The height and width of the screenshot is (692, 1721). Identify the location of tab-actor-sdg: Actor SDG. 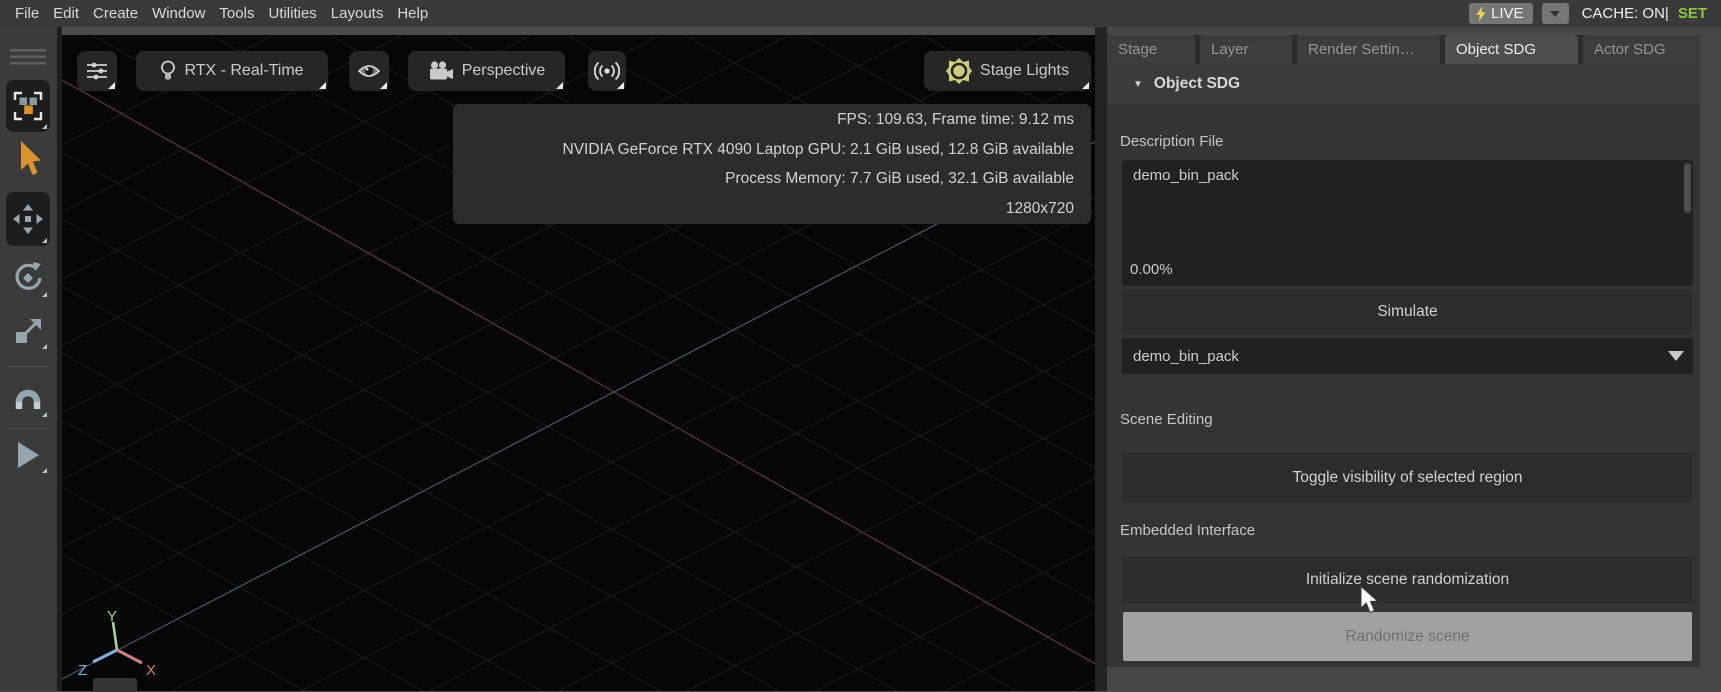
(1641, 49).